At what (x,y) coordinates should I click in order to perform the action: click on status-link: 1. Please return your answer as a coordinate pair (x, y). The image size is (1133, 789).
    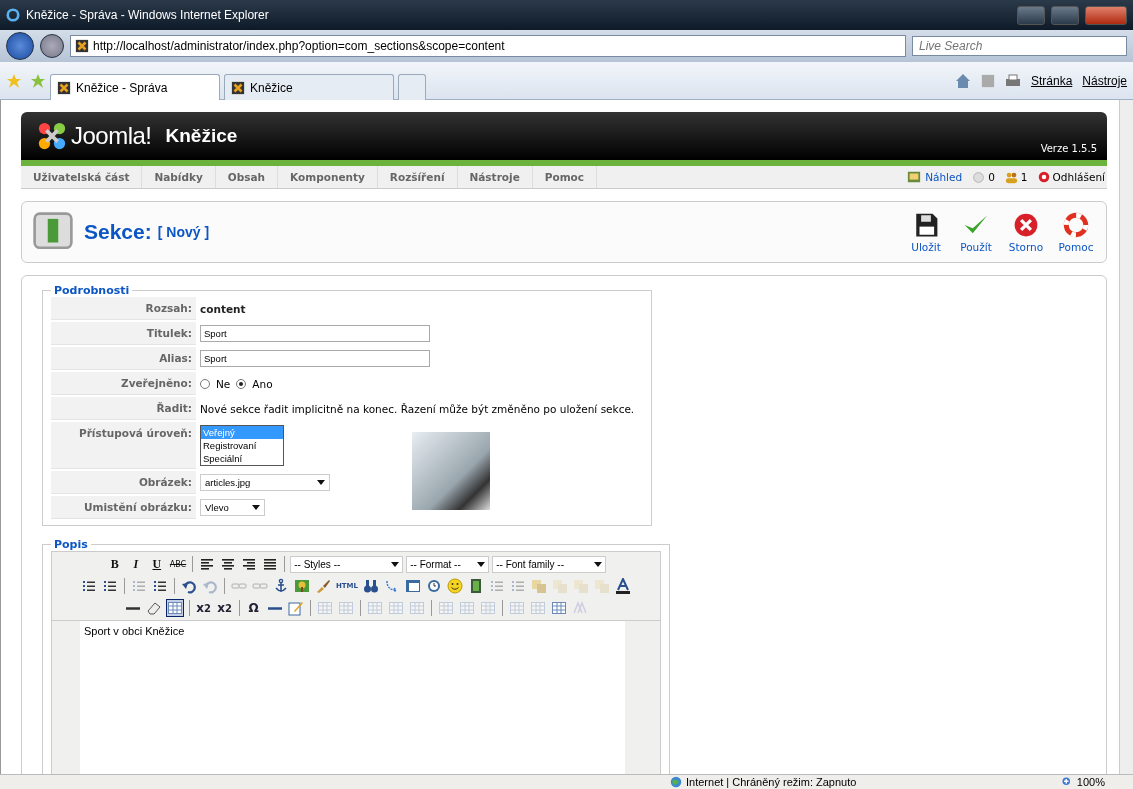
    Looking at the image, I should click on (1016, 177).